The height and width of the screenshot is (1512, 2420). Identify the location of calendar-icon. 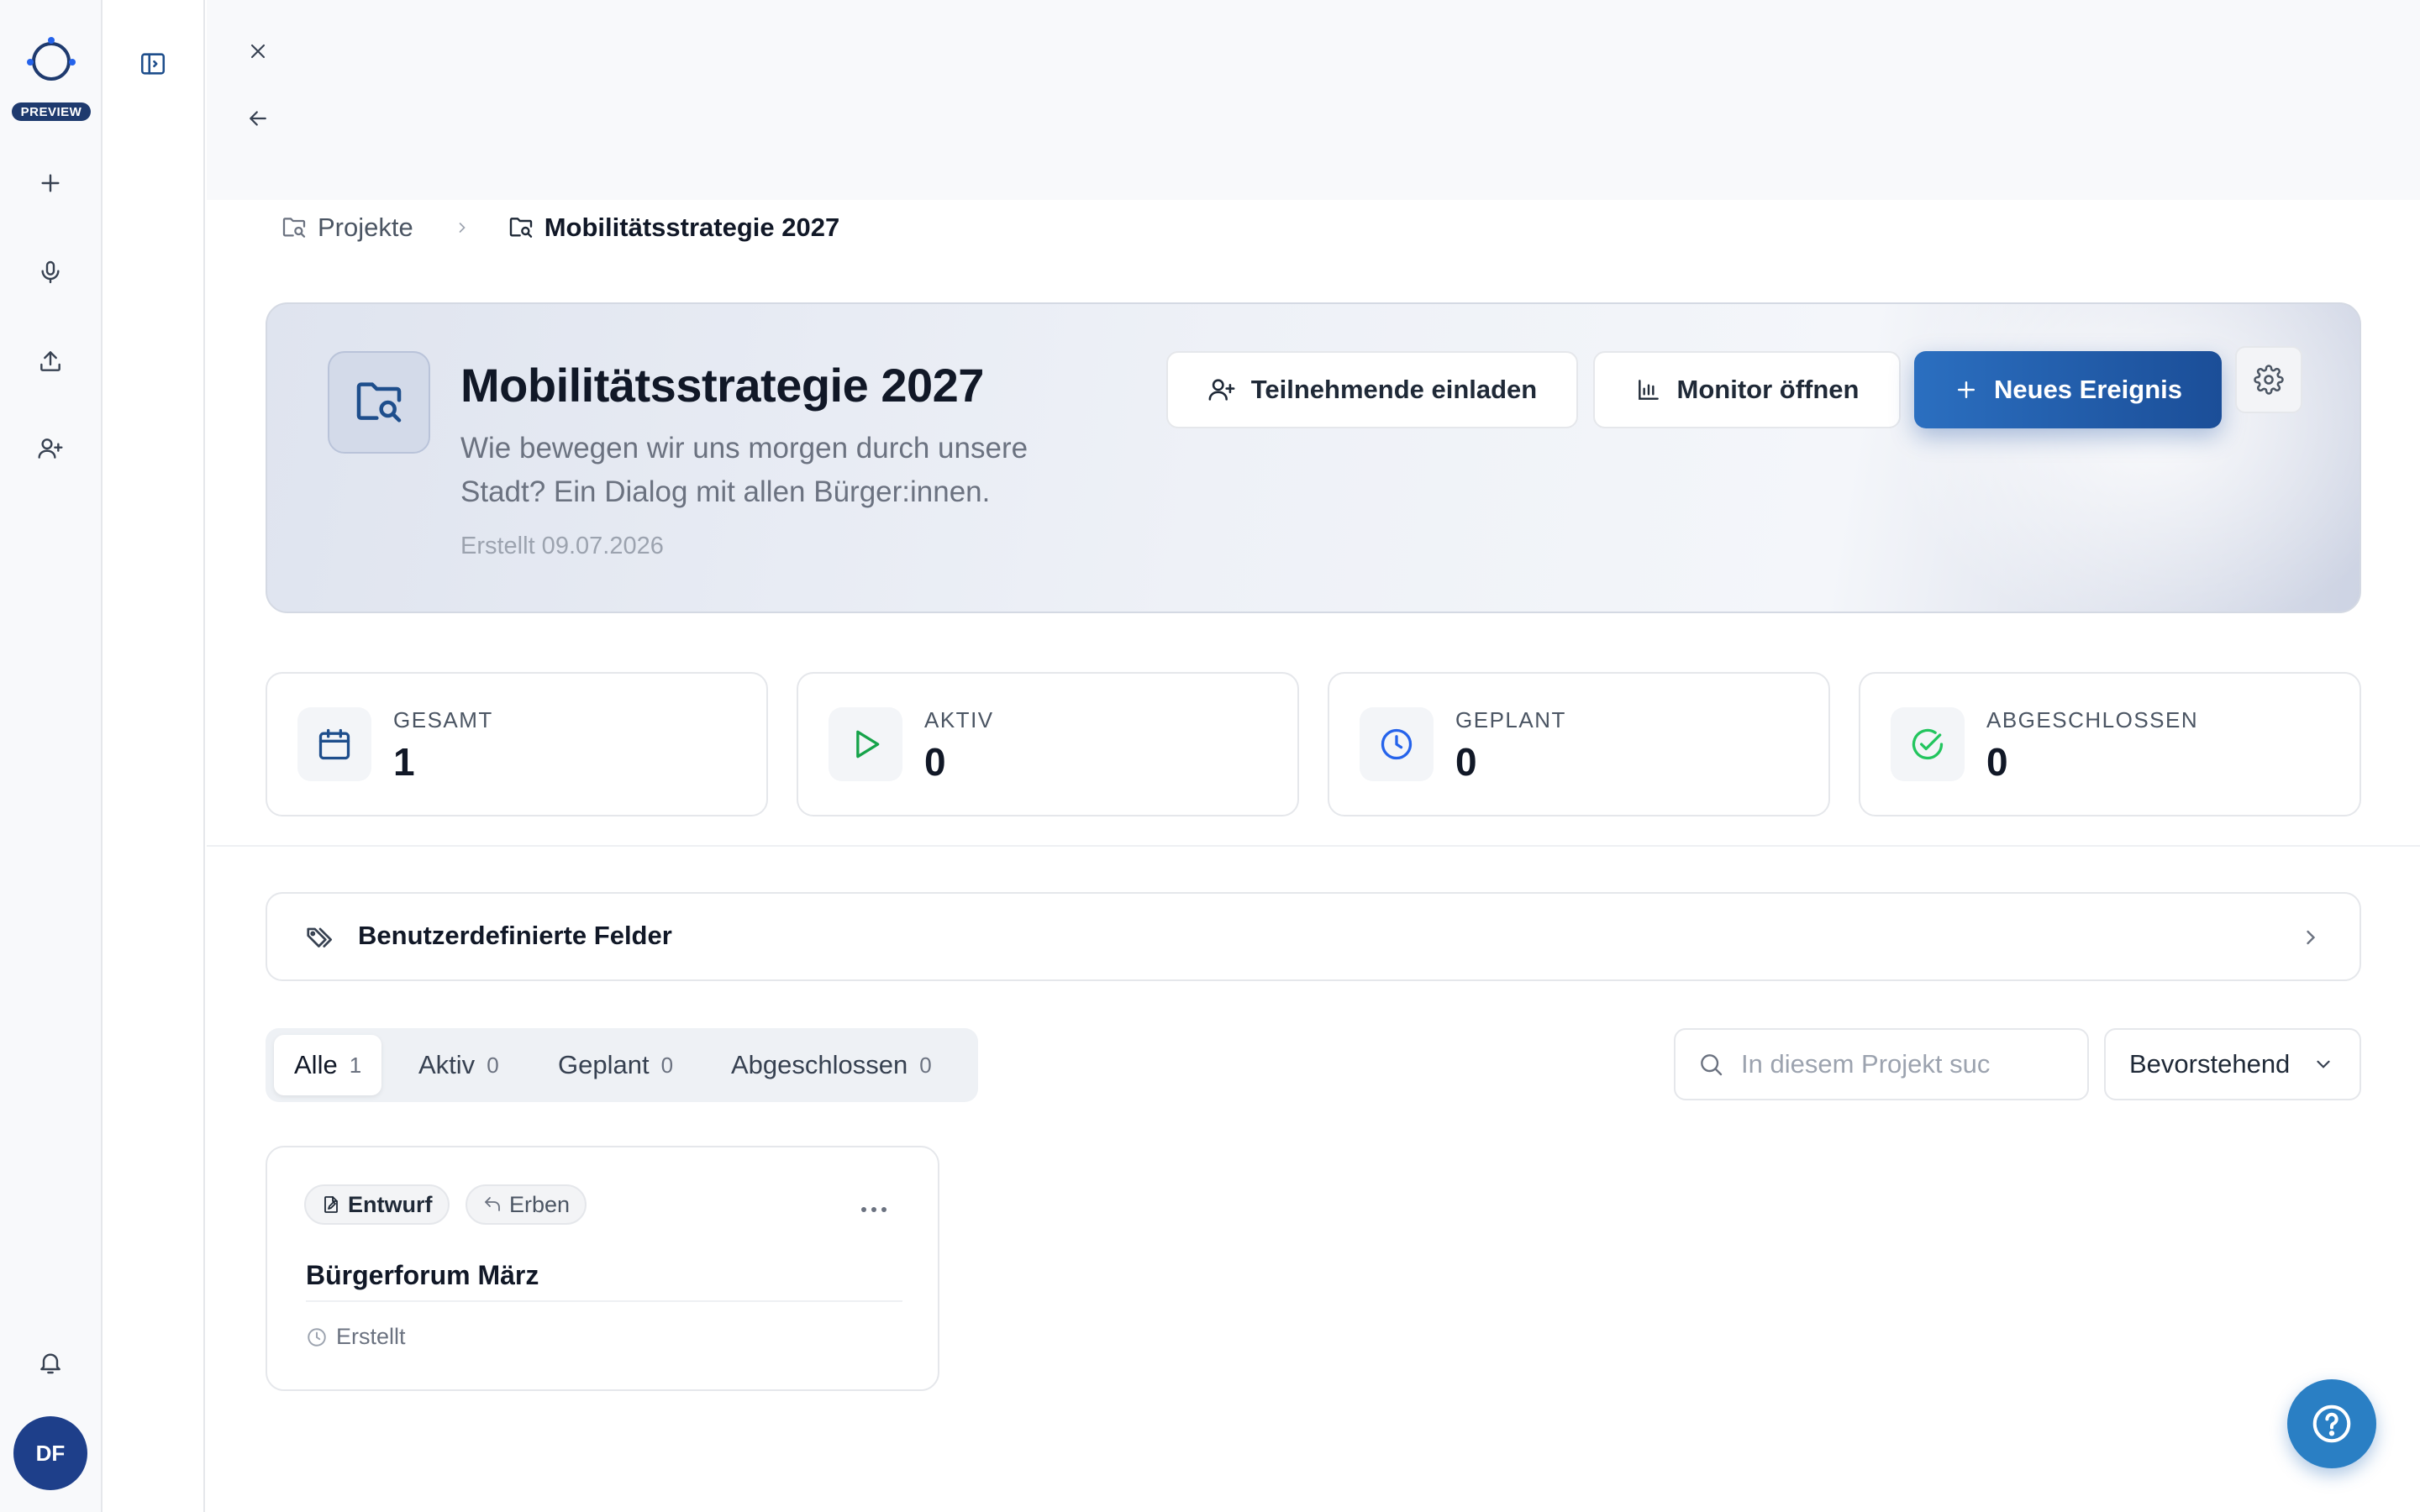
(334, 744).